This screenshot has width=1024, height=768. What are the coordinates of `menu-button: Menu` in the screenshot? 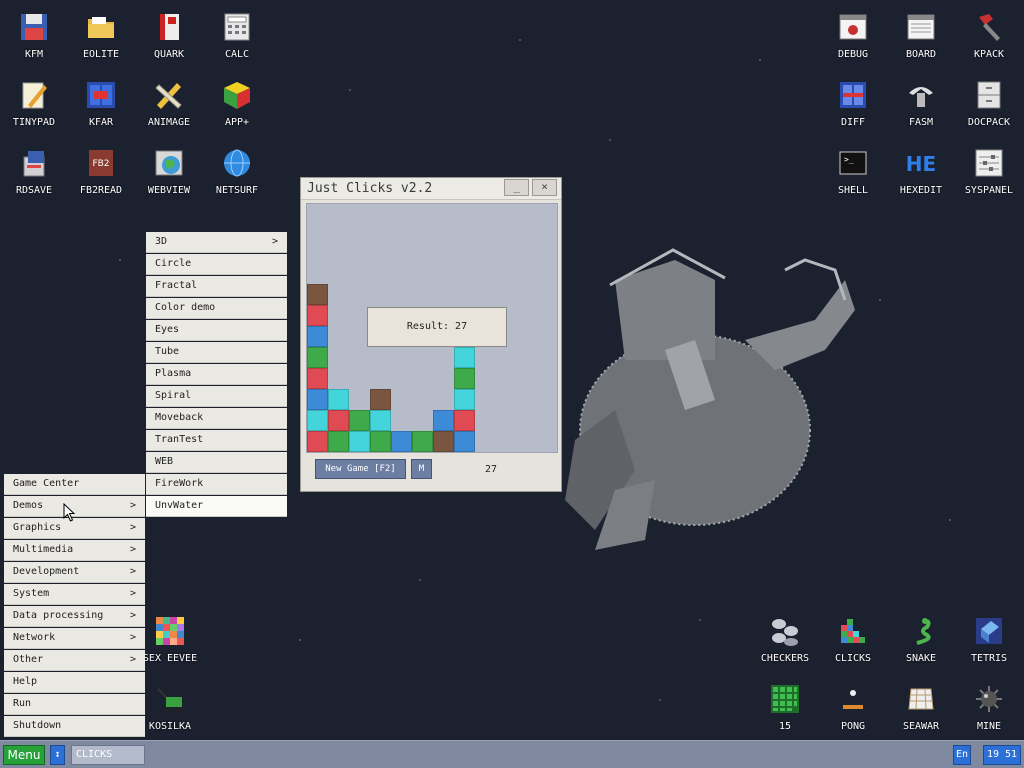 It's located at (24, 755).